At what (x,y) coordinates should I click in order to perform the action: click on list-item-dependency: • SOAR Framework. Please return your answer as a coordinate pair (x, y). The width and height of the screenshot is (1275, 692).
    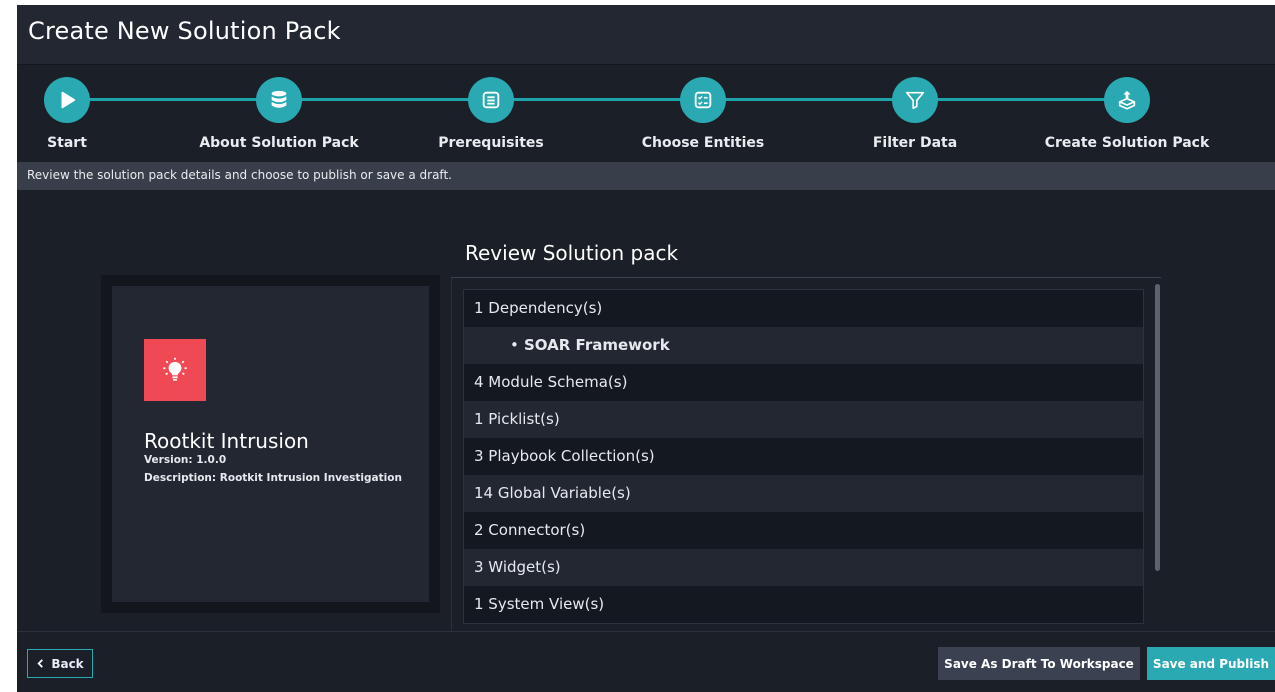
    Looking at the image, I should click on (803, 345).